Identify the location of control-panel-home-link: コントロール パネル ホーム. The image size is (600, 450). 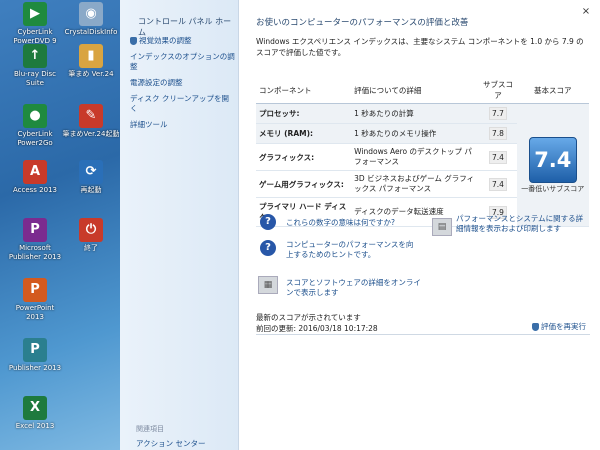
(188, 27).